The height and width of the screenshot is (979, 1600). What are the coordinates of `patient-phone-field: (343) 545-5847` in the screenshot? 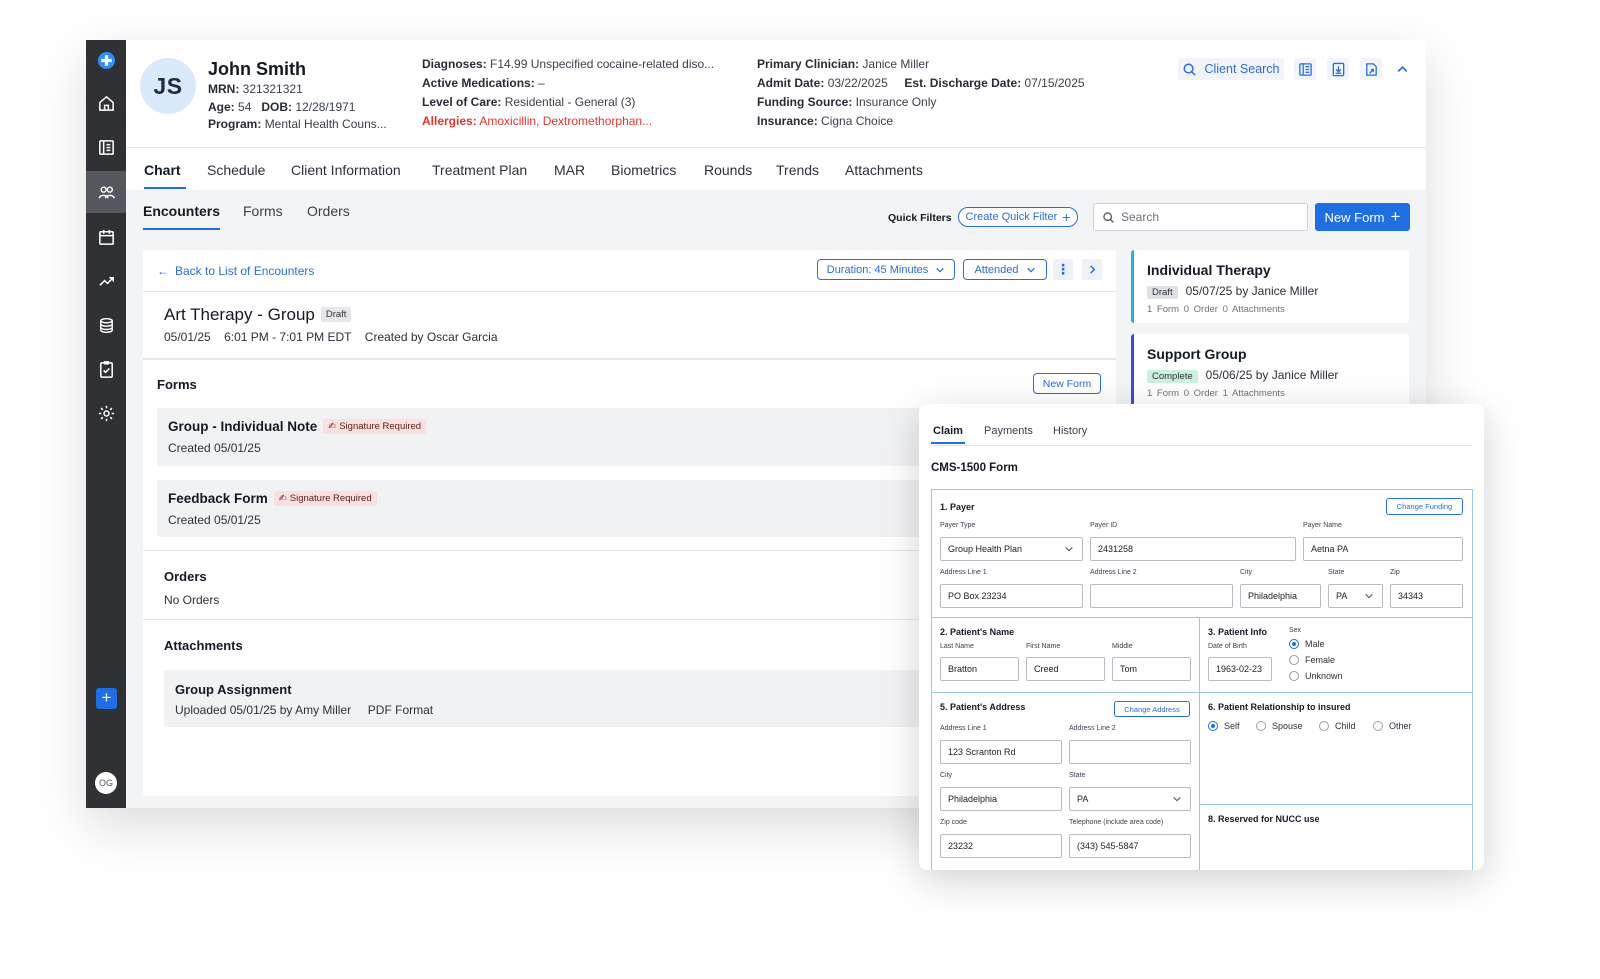 It's located at (1130, 846).